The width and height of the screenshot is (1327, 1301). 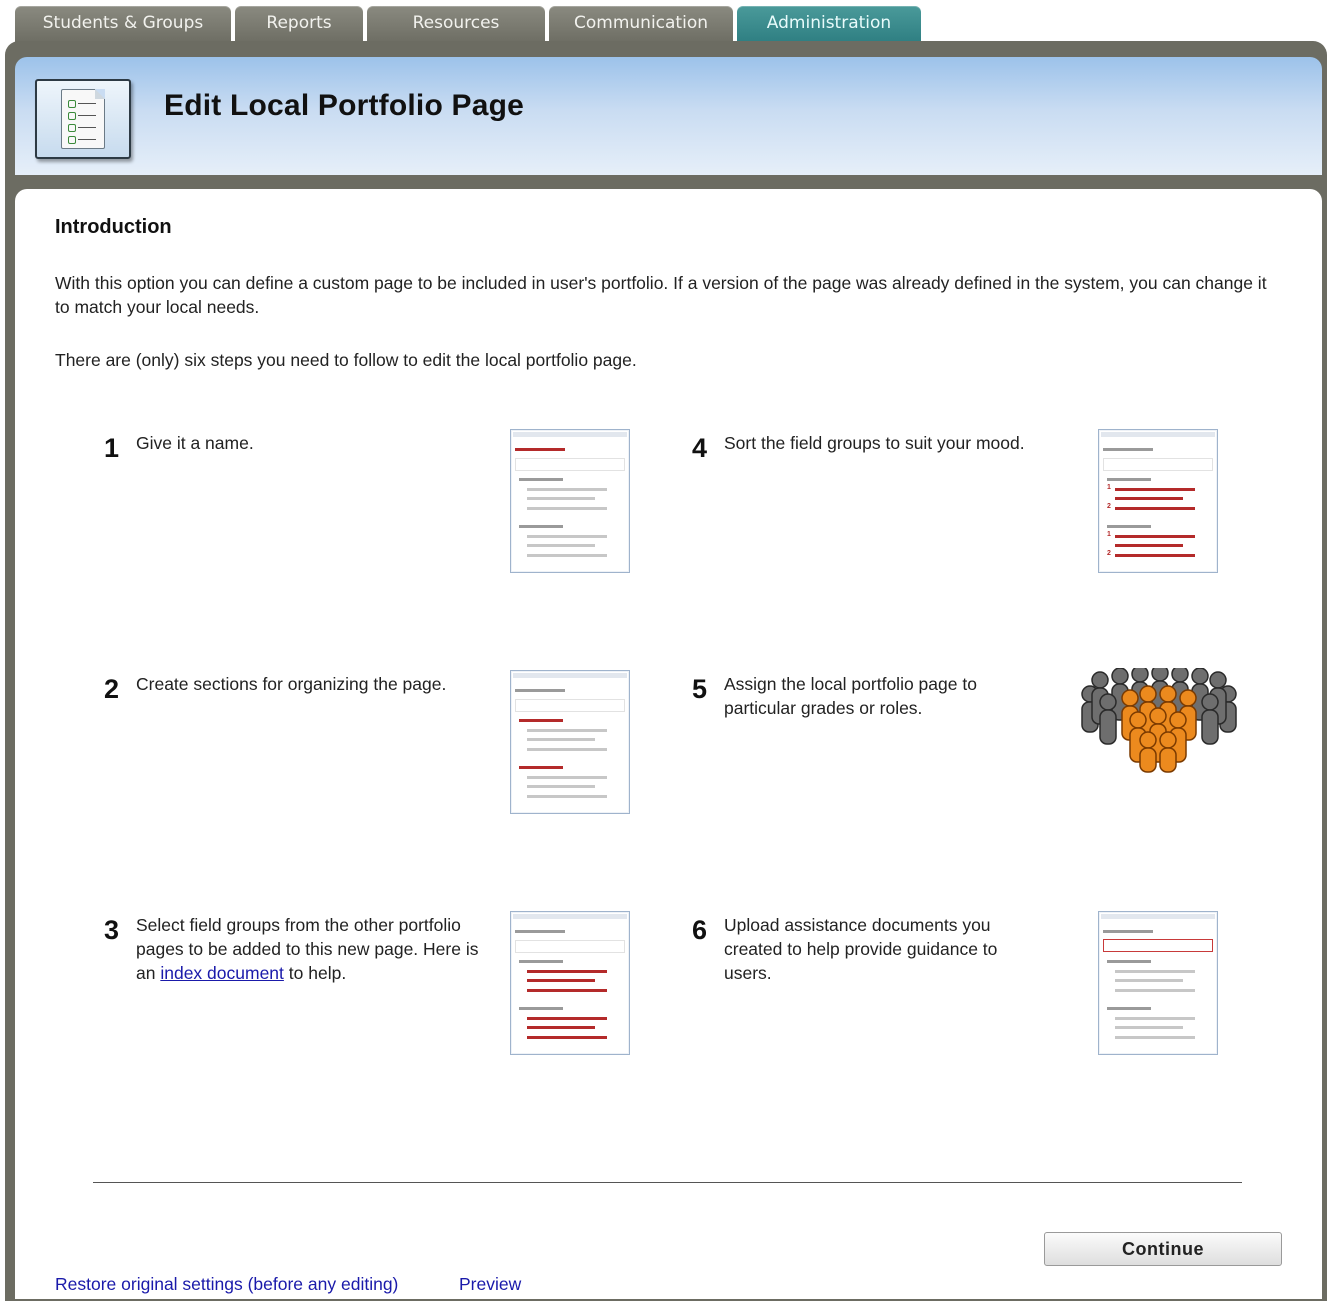 I want to click on tab-administration: Administration, so click(x=829, y=24).